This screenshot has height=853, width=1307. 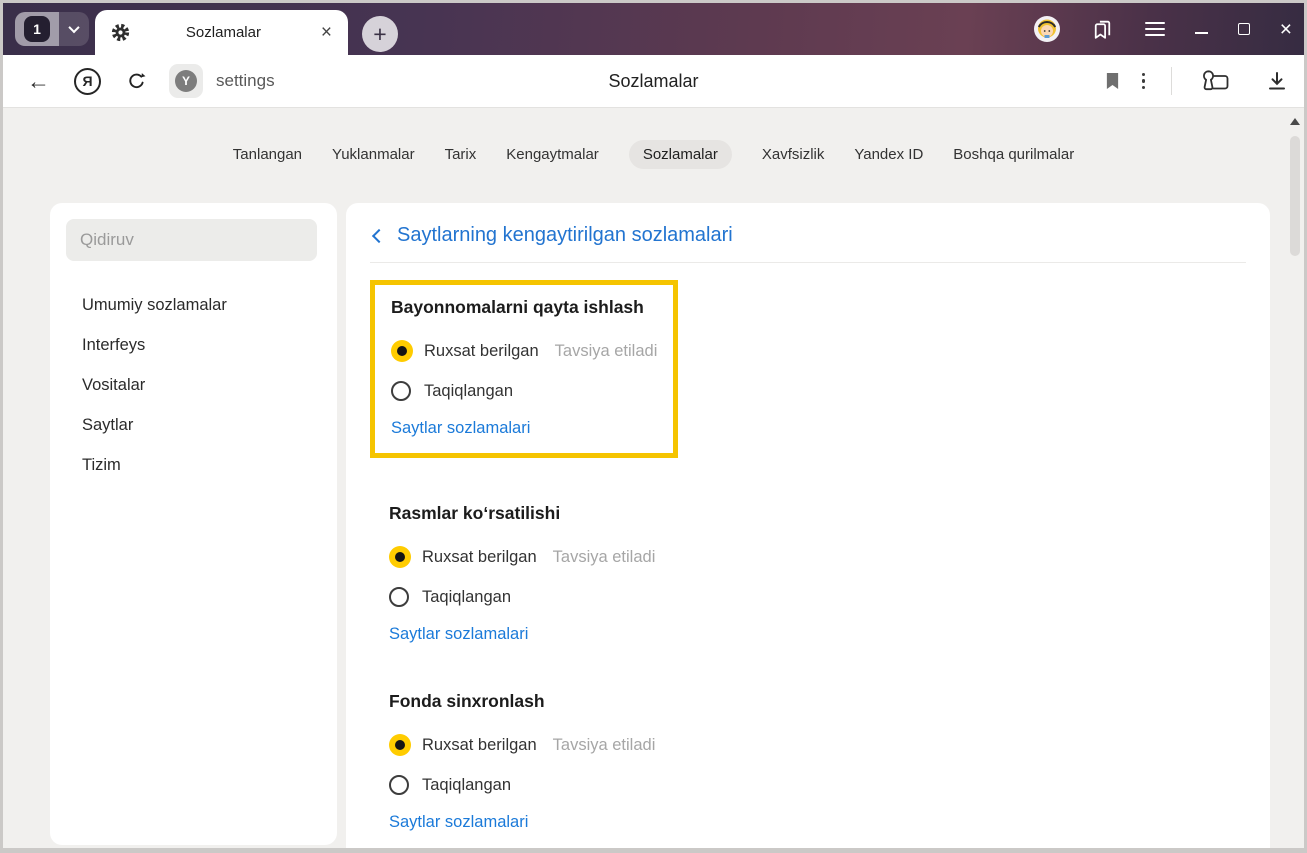 I want to click on toolbar: ← Я Y settings Sozlamalar, so click(x=653, y=81).